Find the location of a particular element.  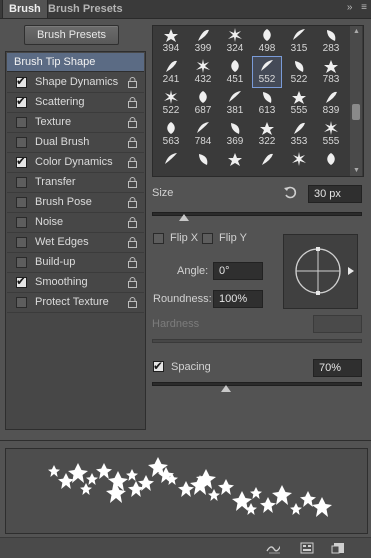

brush-tip-cell: 839 is located at coordinates (331, 103).